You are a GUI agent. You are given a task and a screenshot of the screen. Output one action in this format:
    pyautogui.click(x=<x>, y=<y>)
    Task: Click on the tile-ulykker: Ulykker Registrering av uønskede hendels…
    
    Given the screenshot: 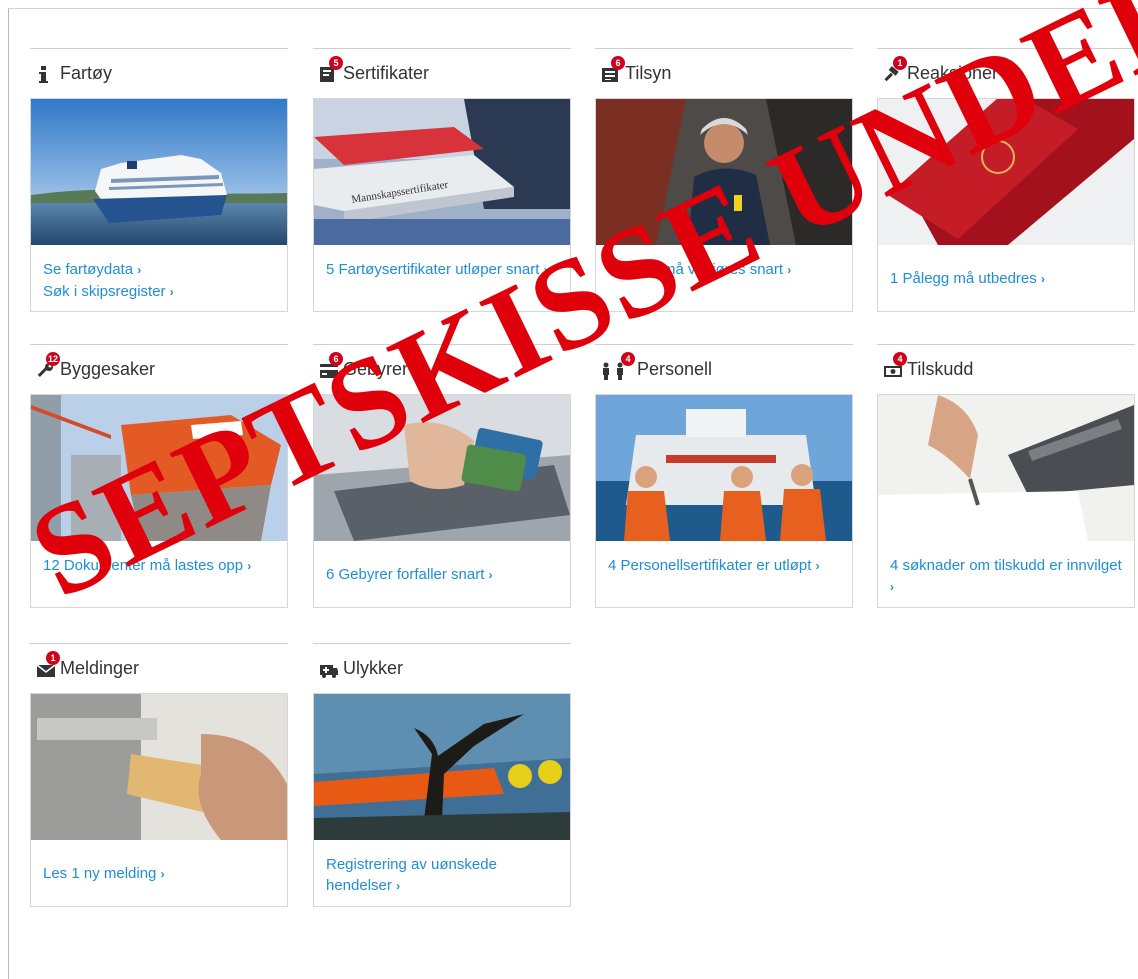 What is the action you would take?
    pyautogui.click(x=442, y=775)
    